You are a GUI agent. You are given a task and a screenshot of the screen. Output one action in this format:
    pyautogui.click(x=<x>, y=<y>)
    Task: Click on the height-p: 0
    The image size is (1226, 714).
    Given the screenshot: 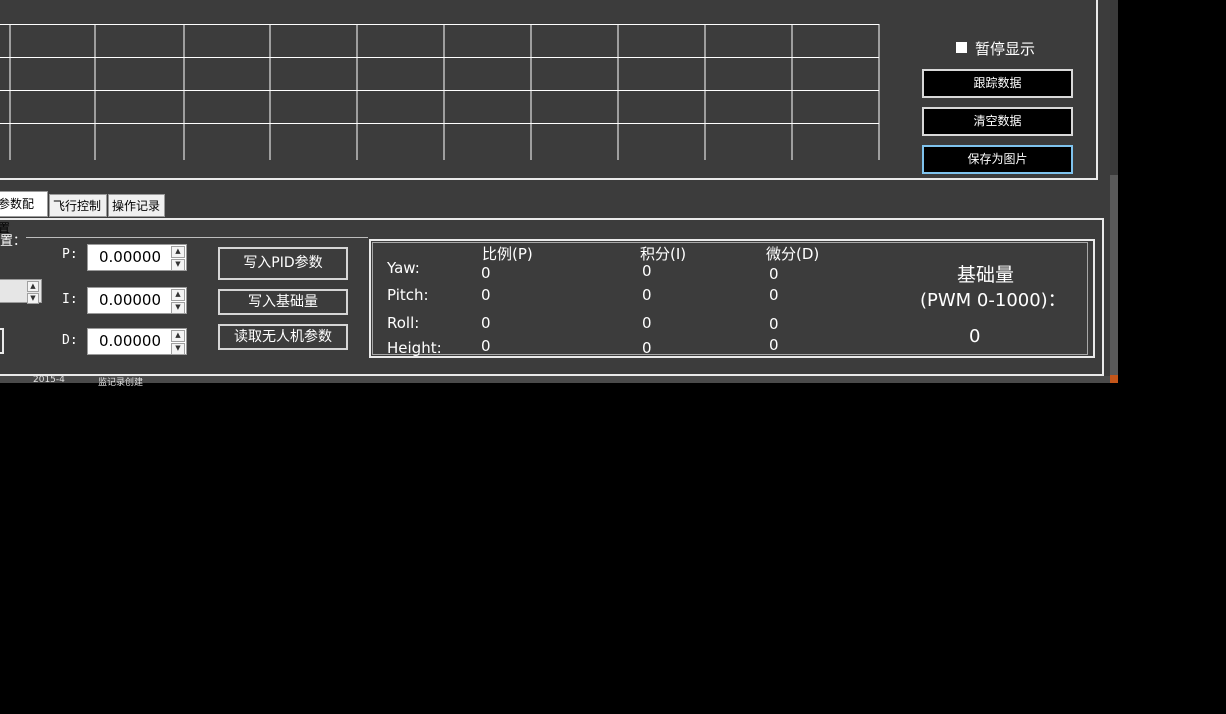 What is the action you would take?
    pyautogui.click(x=486, y=346)
    